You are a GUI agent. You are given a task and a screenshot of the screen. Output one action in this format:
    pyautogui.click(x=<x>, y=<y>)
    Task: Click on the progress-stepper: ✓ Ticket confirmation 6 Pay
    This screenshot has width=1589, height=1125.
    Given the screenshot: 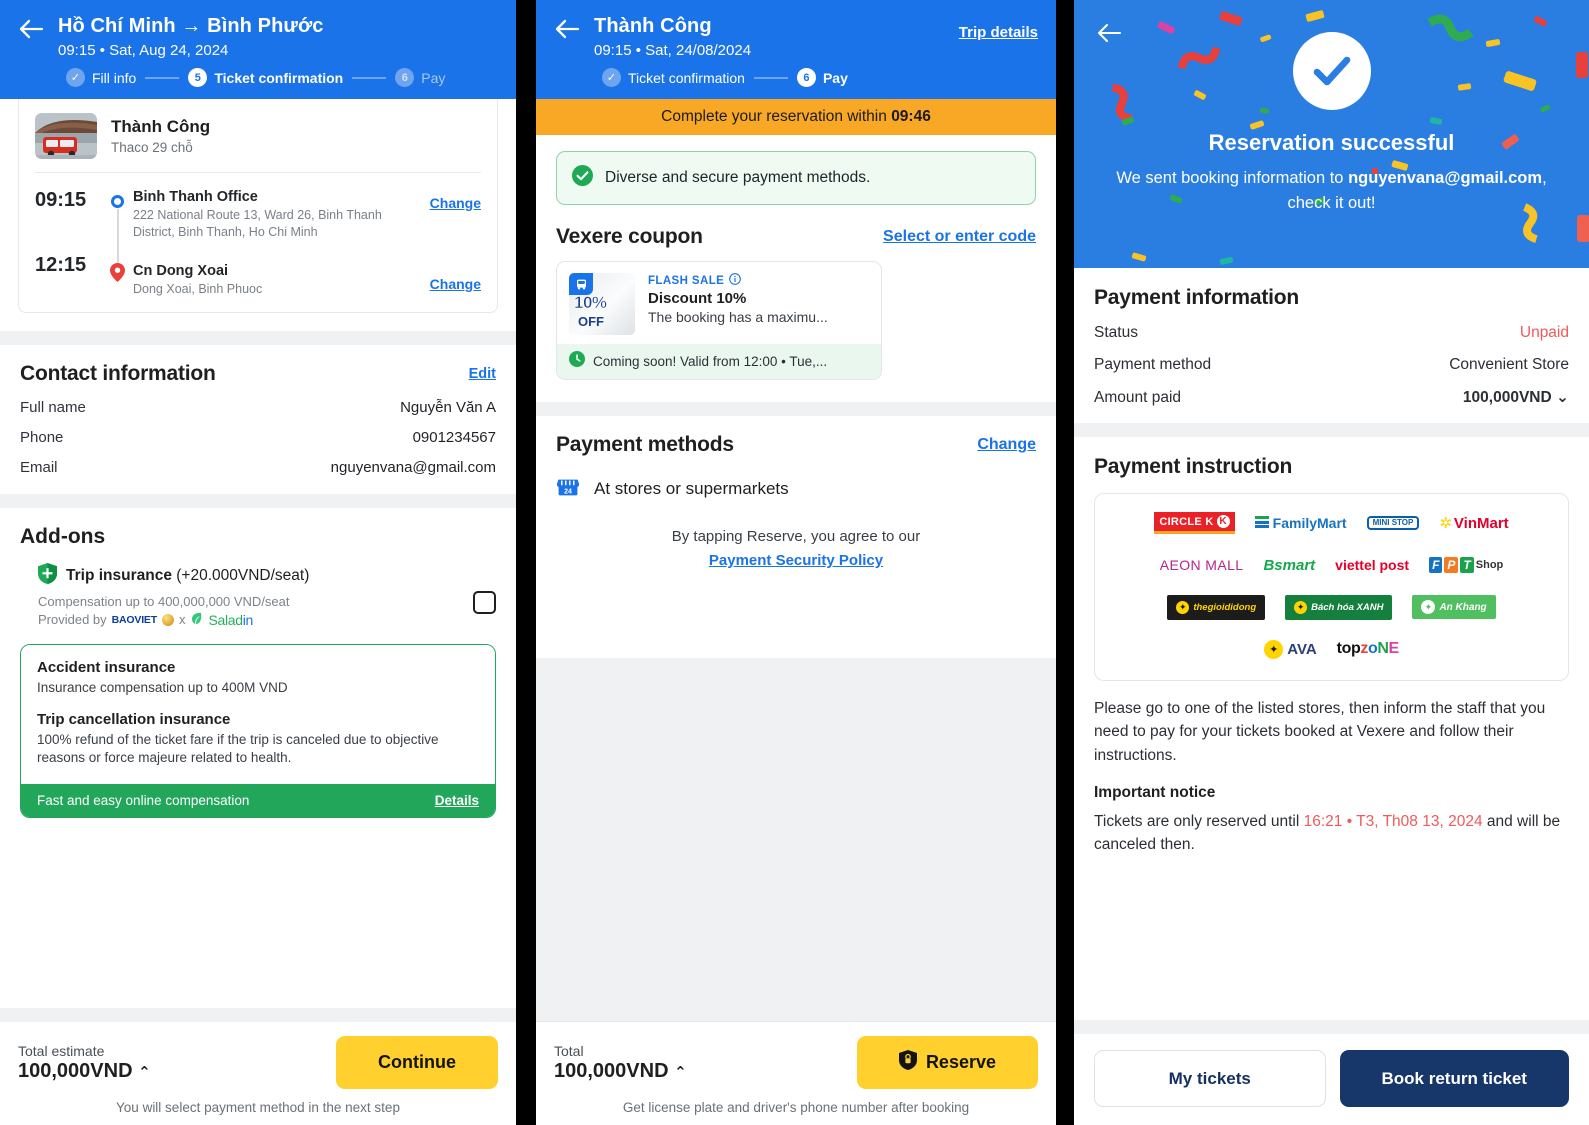 What is the action you would take?
    pyautogui.click(x=796, y=77)
    